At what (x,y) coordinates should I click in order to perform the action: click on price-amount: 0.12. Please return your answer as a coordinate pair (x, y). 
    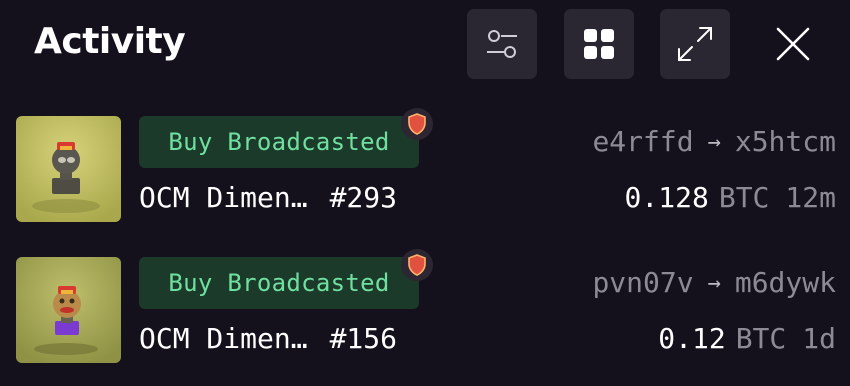
    Looking at the image, I should click on (692, 338).